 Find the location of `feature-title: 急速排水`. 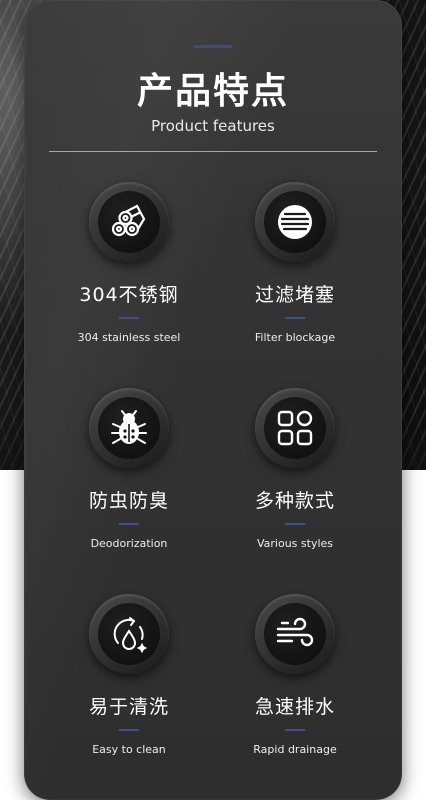

feature-title: 急速排水 is located at coordinates (294, 707).